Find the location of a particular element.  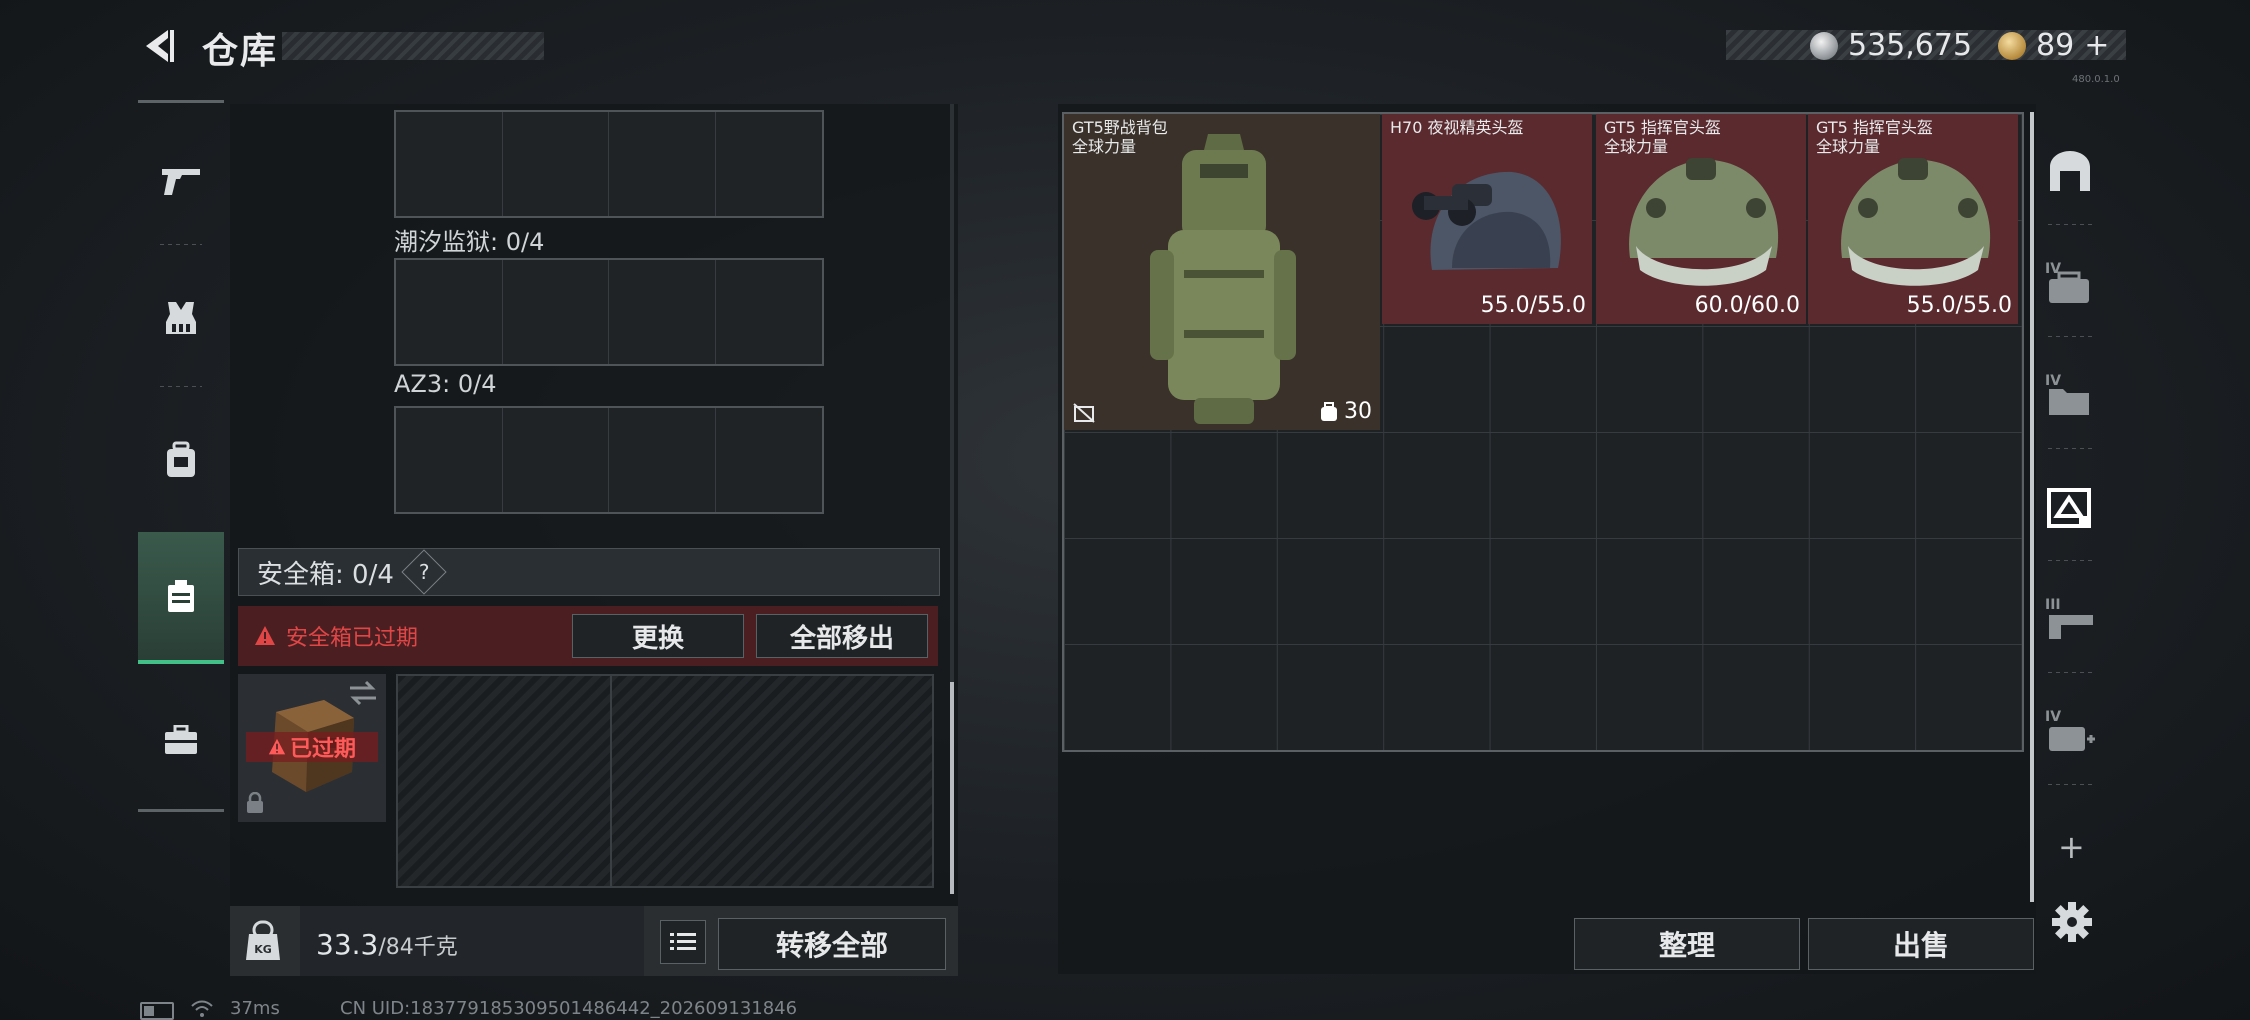

capacity-value: 30 is located at coordinates (1358, 411).